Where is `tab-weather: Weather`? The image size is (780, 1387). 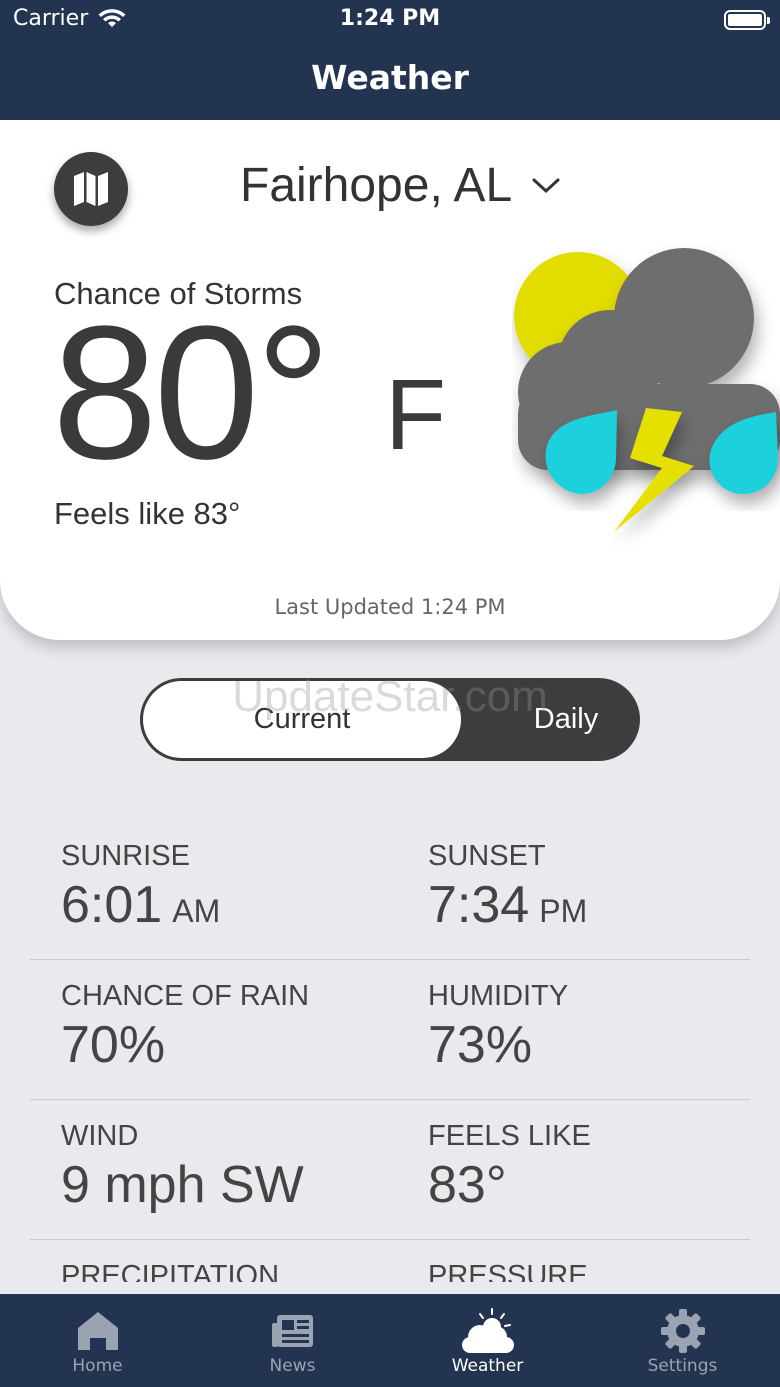 tab-weather: Weather is located at coordinates (487, 1340).